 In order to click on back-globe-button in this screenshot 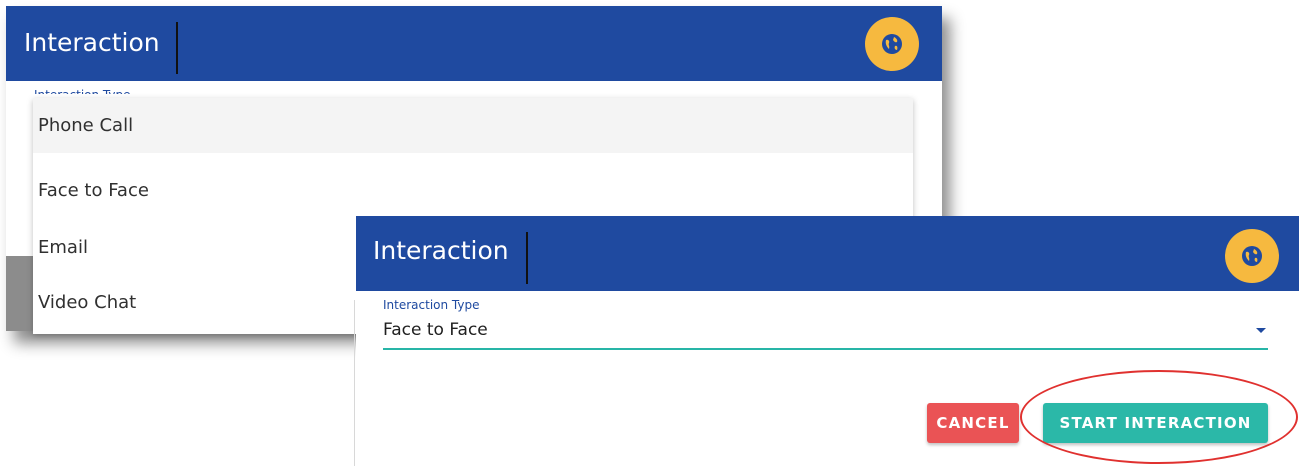, I will do `click(892, 44)`.